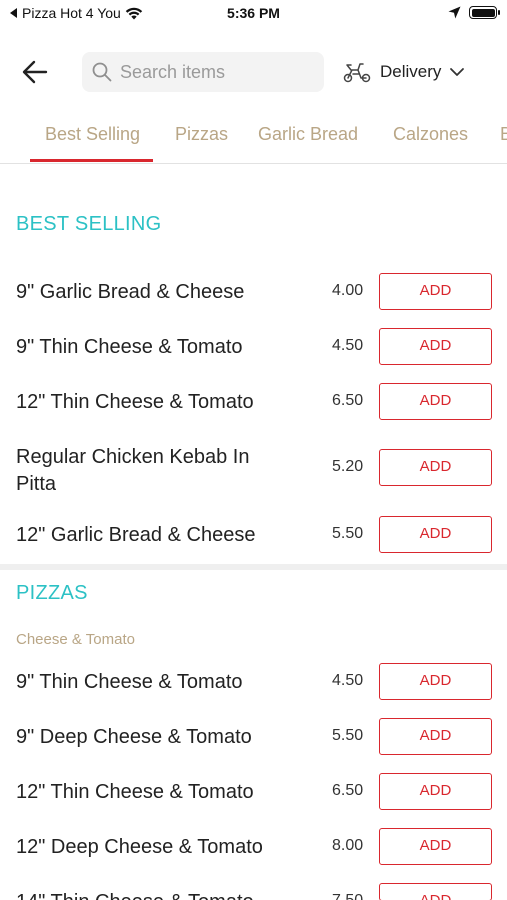 The height and width of the screenshot is (900, 507). Describe the element at coordinates (454, 12) in the screenshot. I see `location-arrow-icon` at that location.